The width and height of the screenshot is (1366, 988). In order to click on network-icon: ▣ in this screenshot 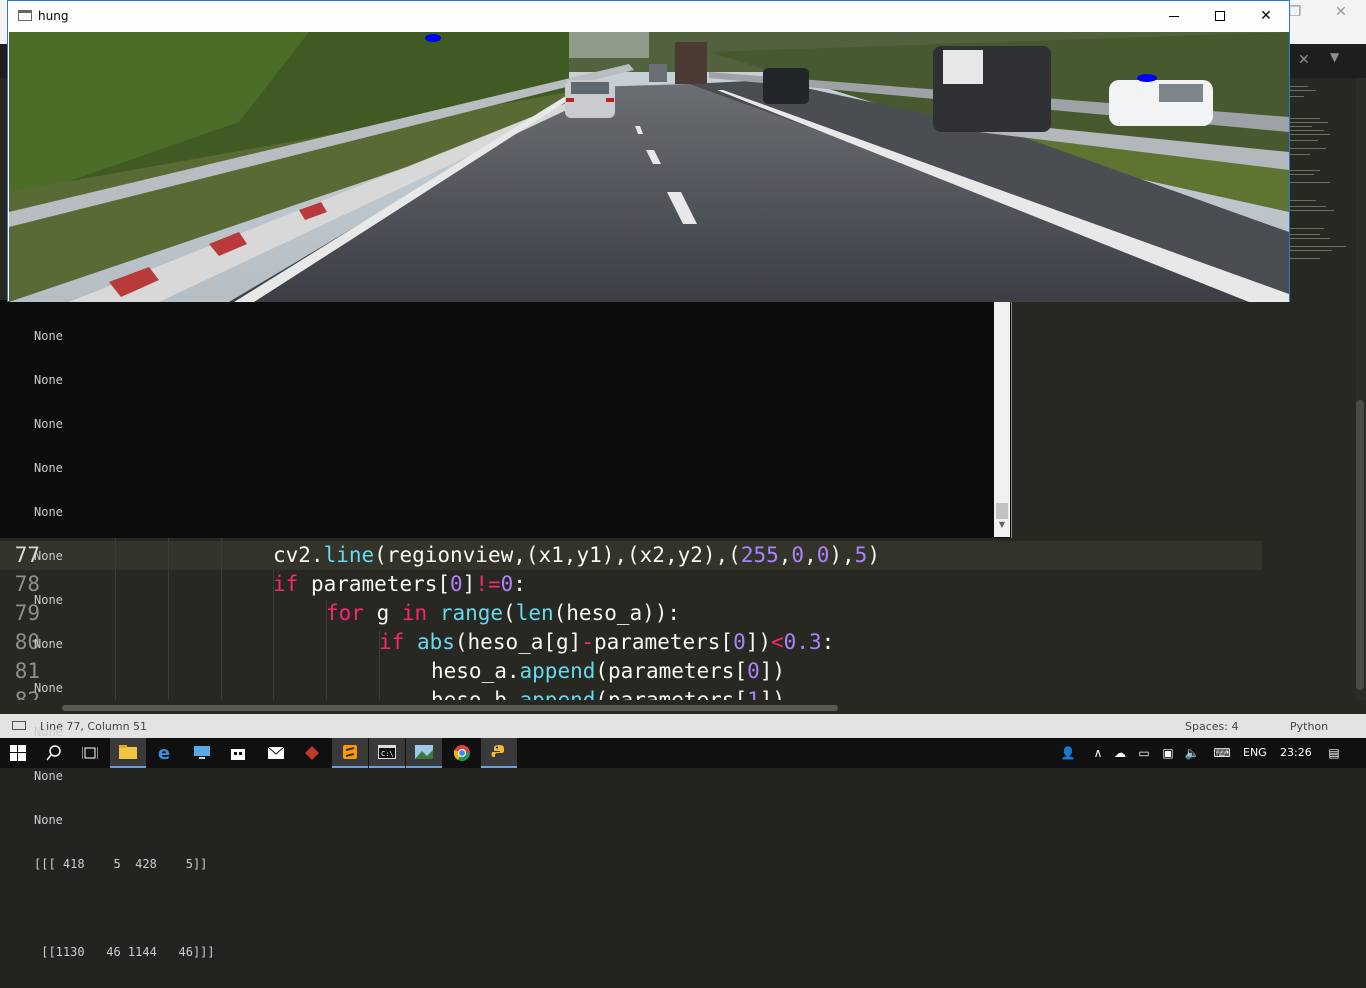, I will do `click(1168, 753)`.